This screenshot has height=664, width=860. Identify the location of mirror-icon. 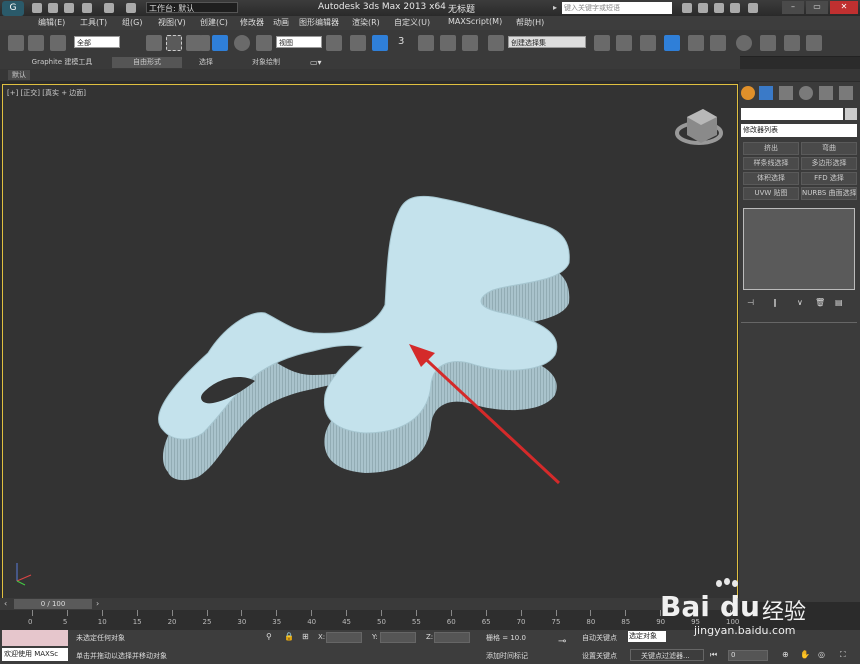
(602, 43).